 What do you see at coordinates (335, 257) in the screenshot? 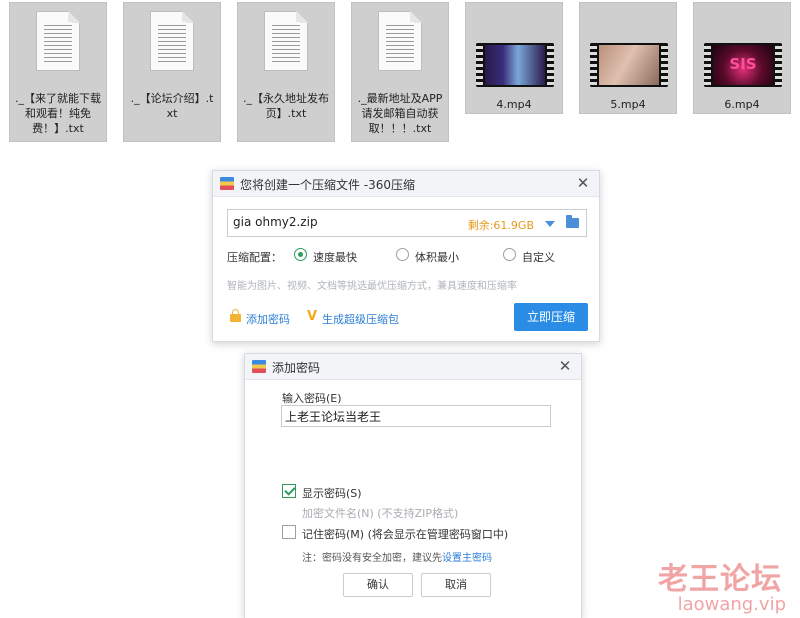
I see `radio-label: 速度最快` at bounding box center [335, 257].